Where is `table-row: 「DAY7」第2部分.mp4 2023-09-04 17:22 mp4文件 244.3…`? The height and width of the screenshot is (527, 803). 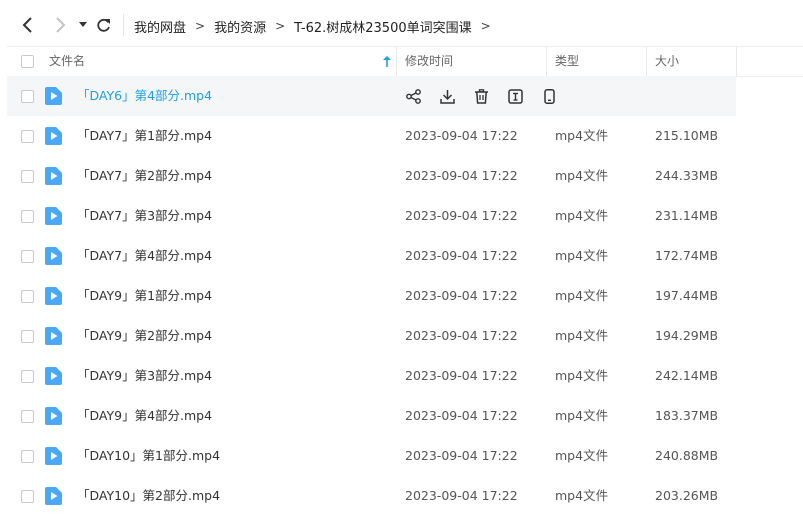 table-row: 「DAY7」第2部分.mp4 2023-09-04 17:22 mp4文件 244.3… is located at coordinates (405, 176).